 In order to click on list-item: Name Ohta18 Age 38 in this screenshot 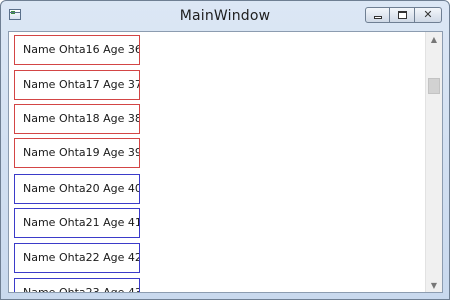, I will do `click(77, 119)`.